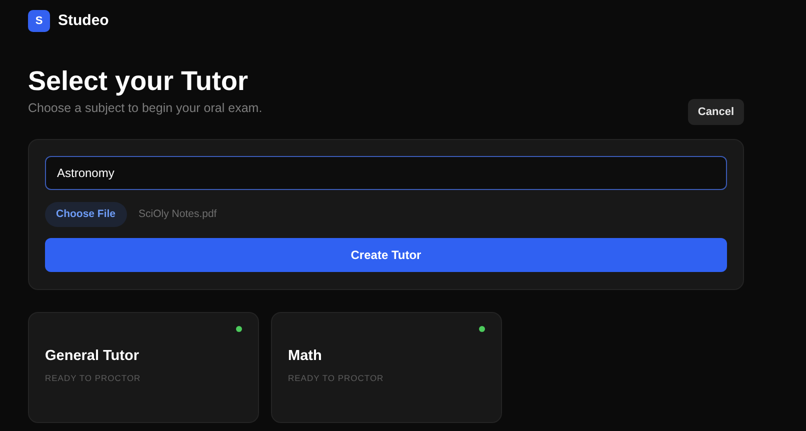 Image resolution: width=806 pixels, height=431 pixels. What do you see at coordinates (86, 215) in the screenshot?
I see `choose-file-button: Choose File` at bounding box center [86, 215].